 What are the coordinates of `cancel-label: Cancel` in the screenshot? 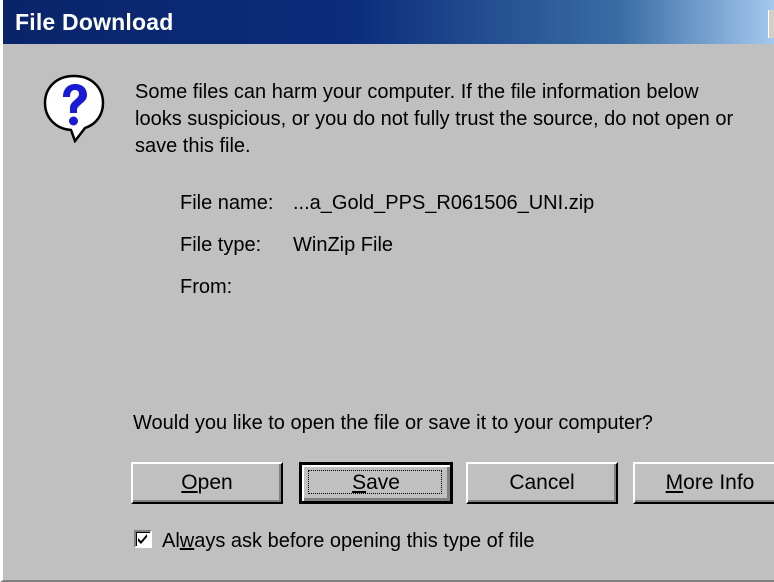 It's located at (542, 482).